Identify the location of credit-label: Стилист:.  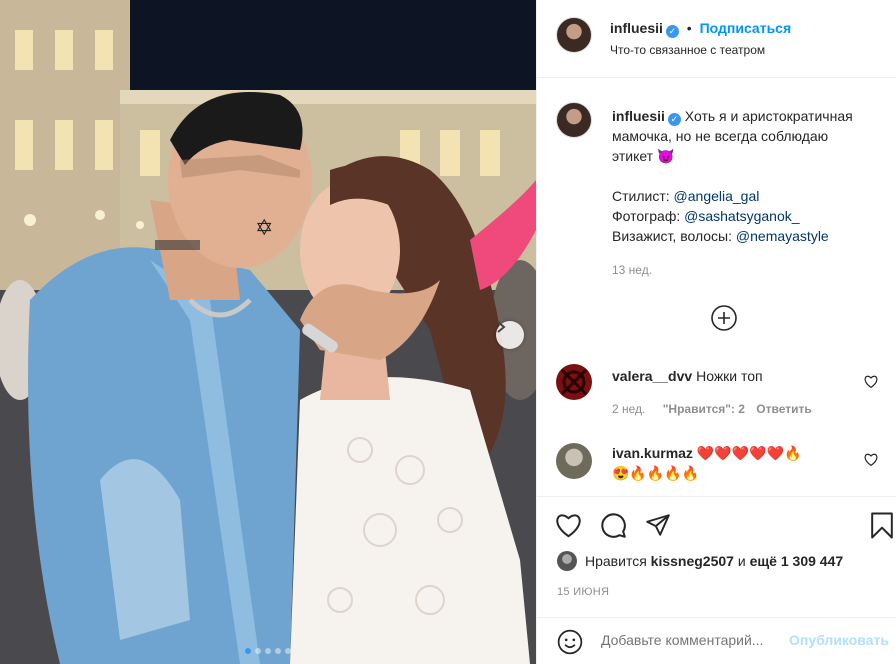
(641, 196).